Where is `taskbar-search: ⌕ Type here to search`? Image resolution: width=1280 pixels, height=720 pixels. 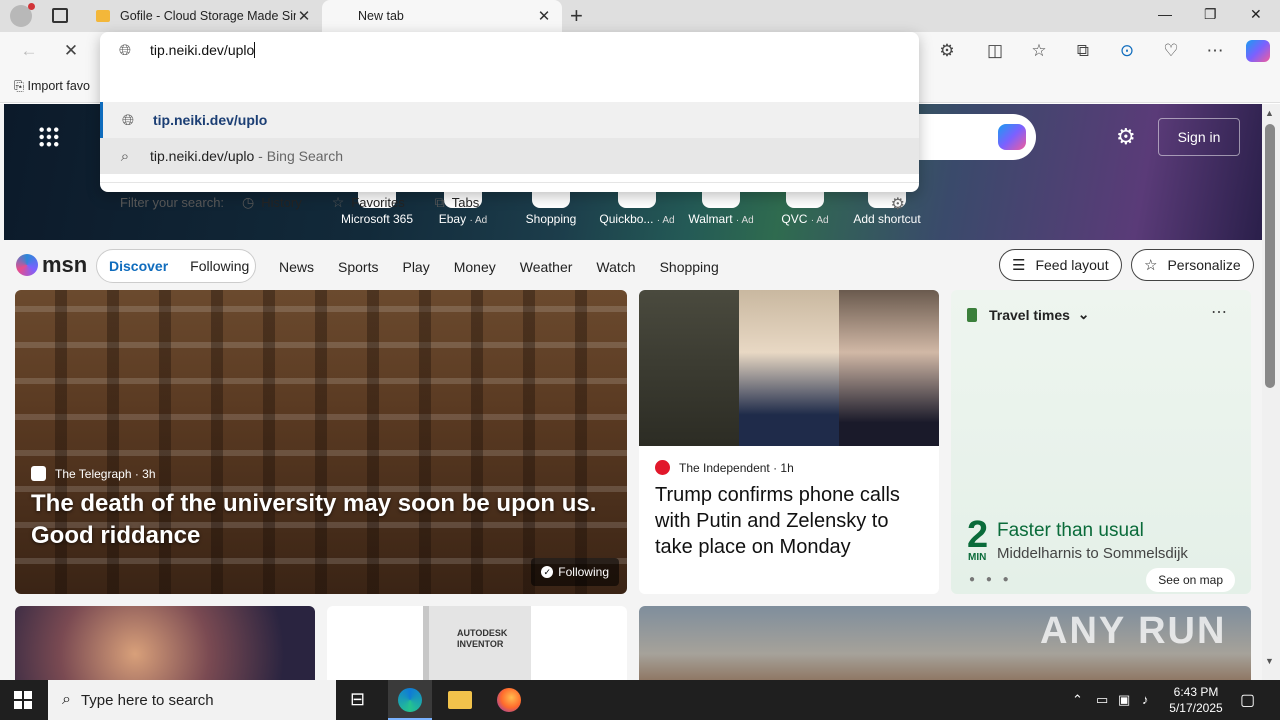
taskbar-search: ⌕ Type here to search is located at coordinates (192, 700).